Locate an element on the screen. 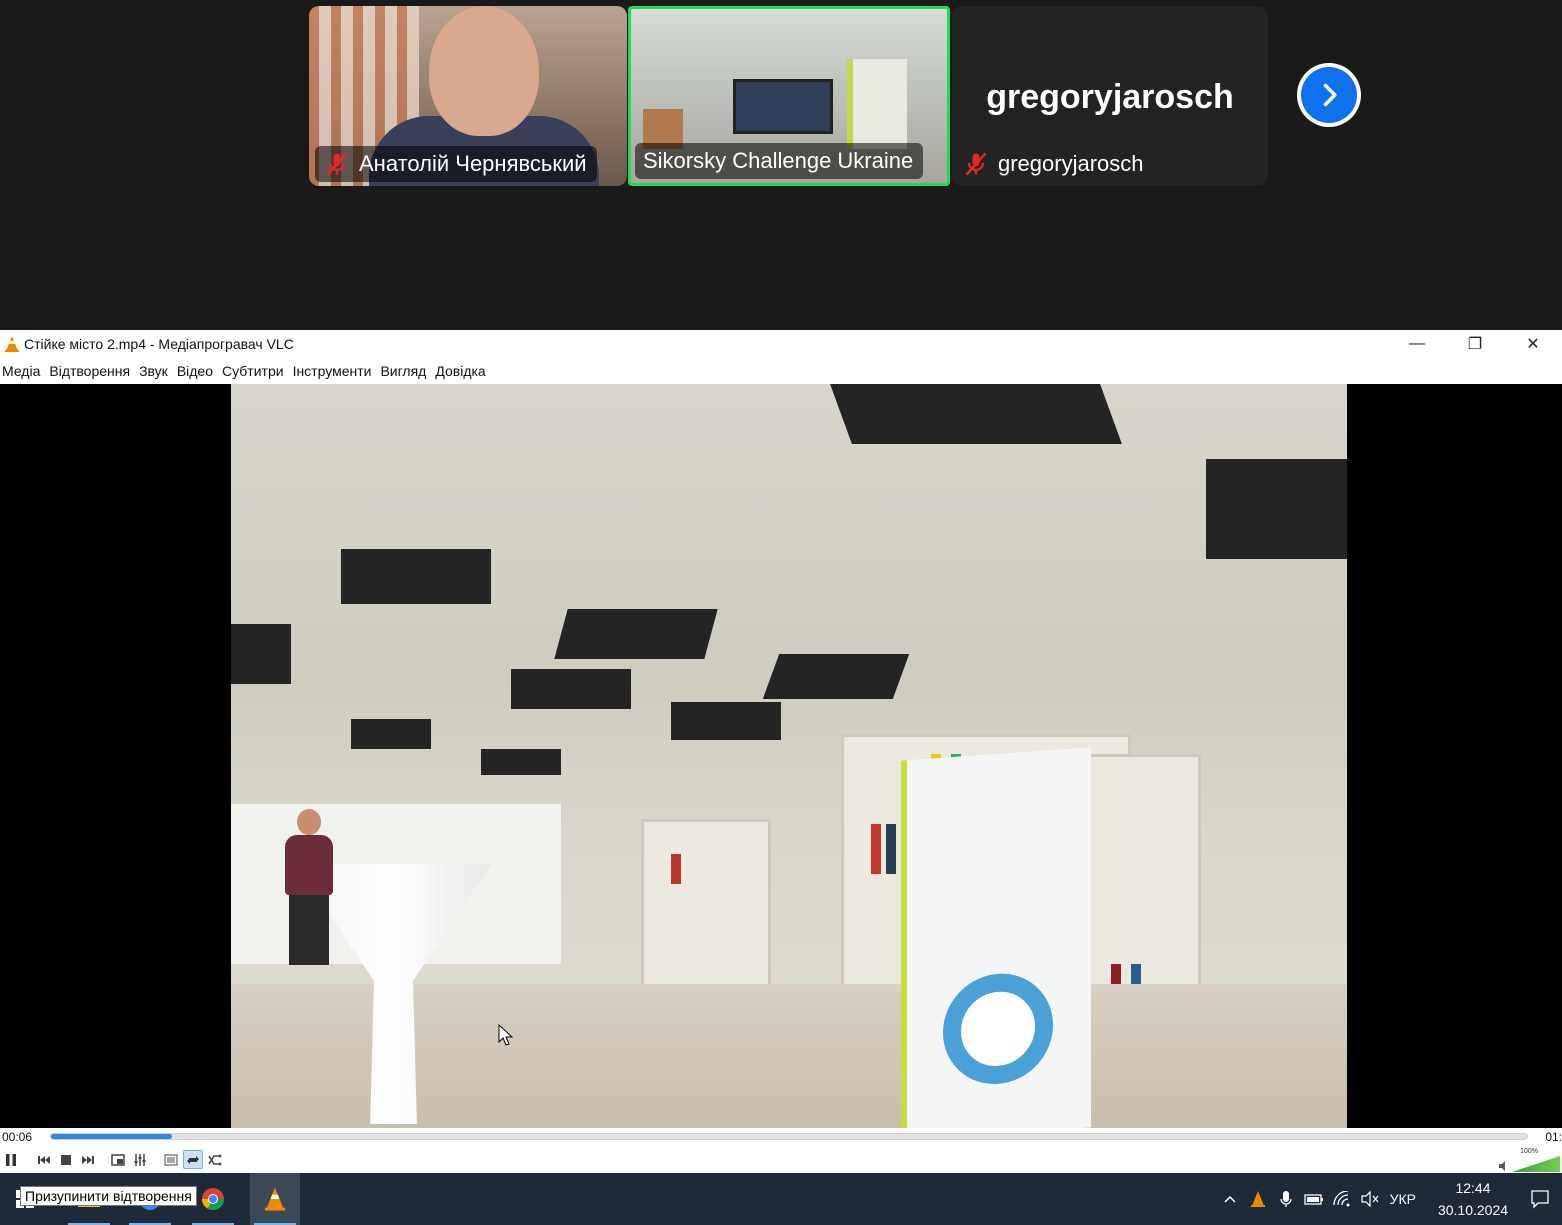 This screenshot has width=1562, height=1225. participant-name: Анатолій Чернявський is located at coordinates (473, 163).